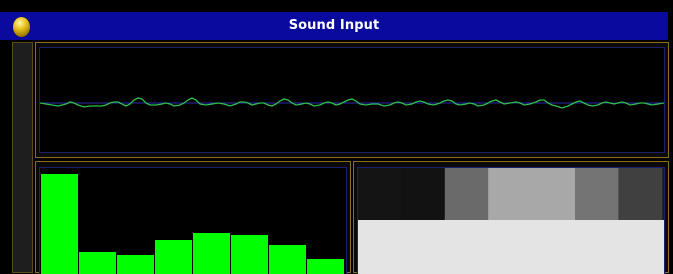  I want to click on left-side-strip, so click(22, 157).